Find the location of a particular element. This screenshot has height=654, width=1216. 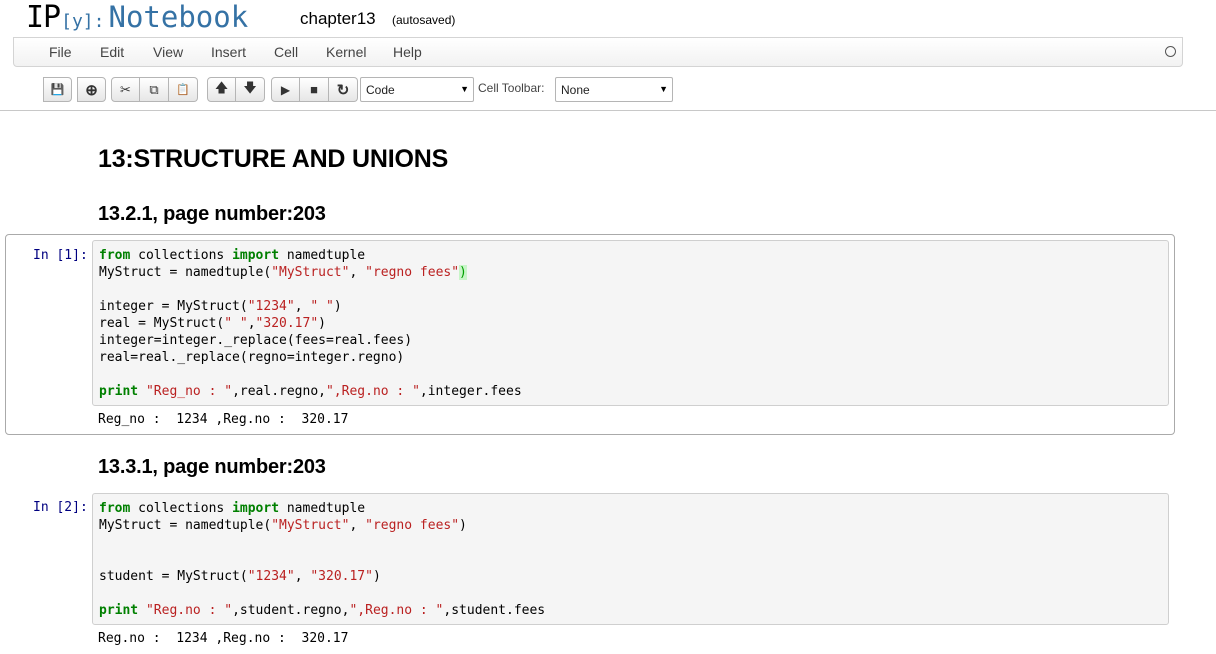

save-group: 💾 is located at coordinates (57, 89).